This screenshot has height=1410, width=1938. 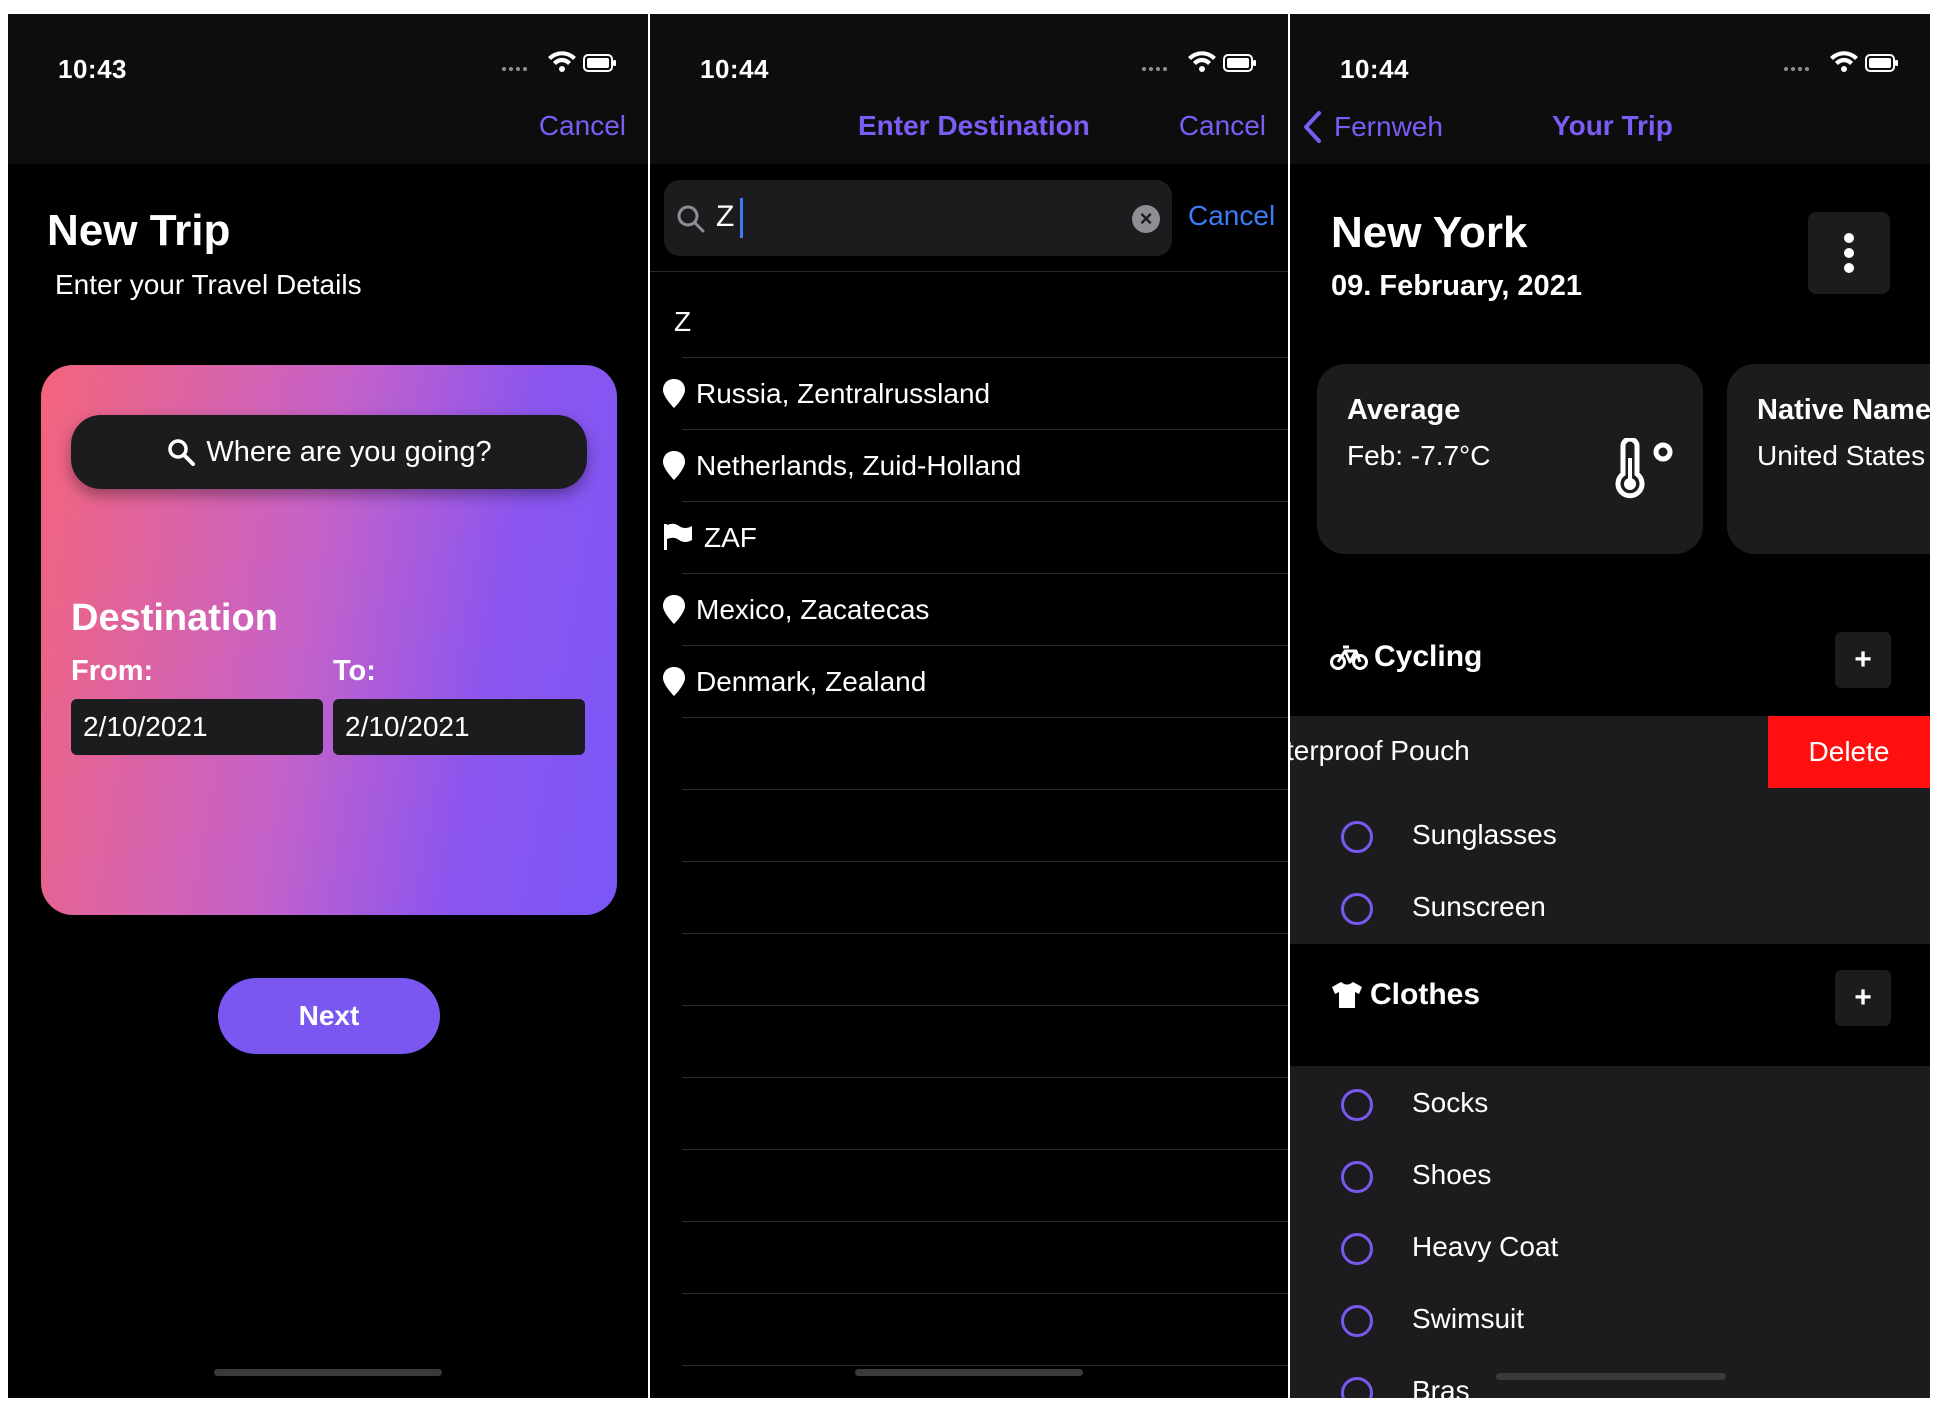 What do you see at coordinates (813, 609) in the screenshot?
I see `result-label: Mexico, Zacatecas` at bounding box center [813, 609].